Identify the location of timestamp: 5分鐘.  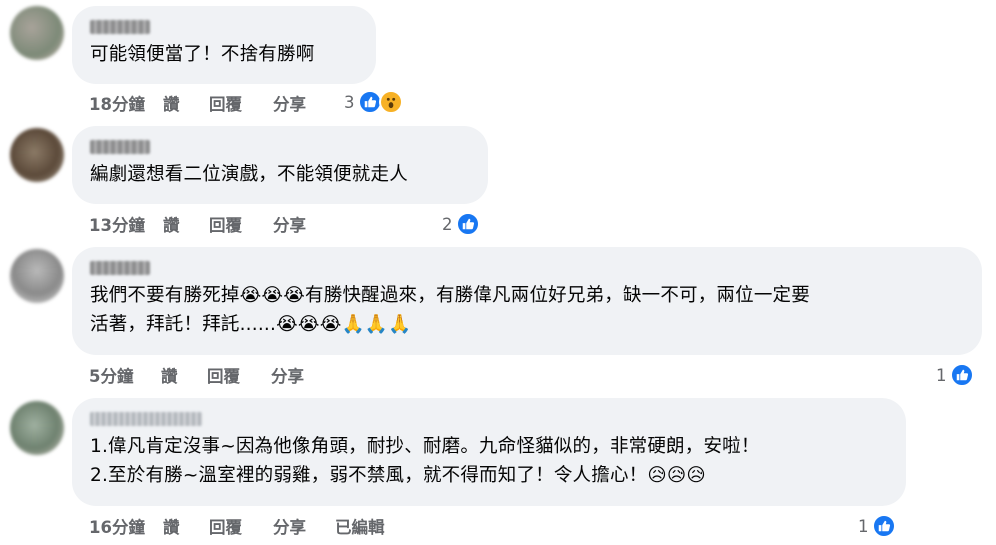
(125, 375).